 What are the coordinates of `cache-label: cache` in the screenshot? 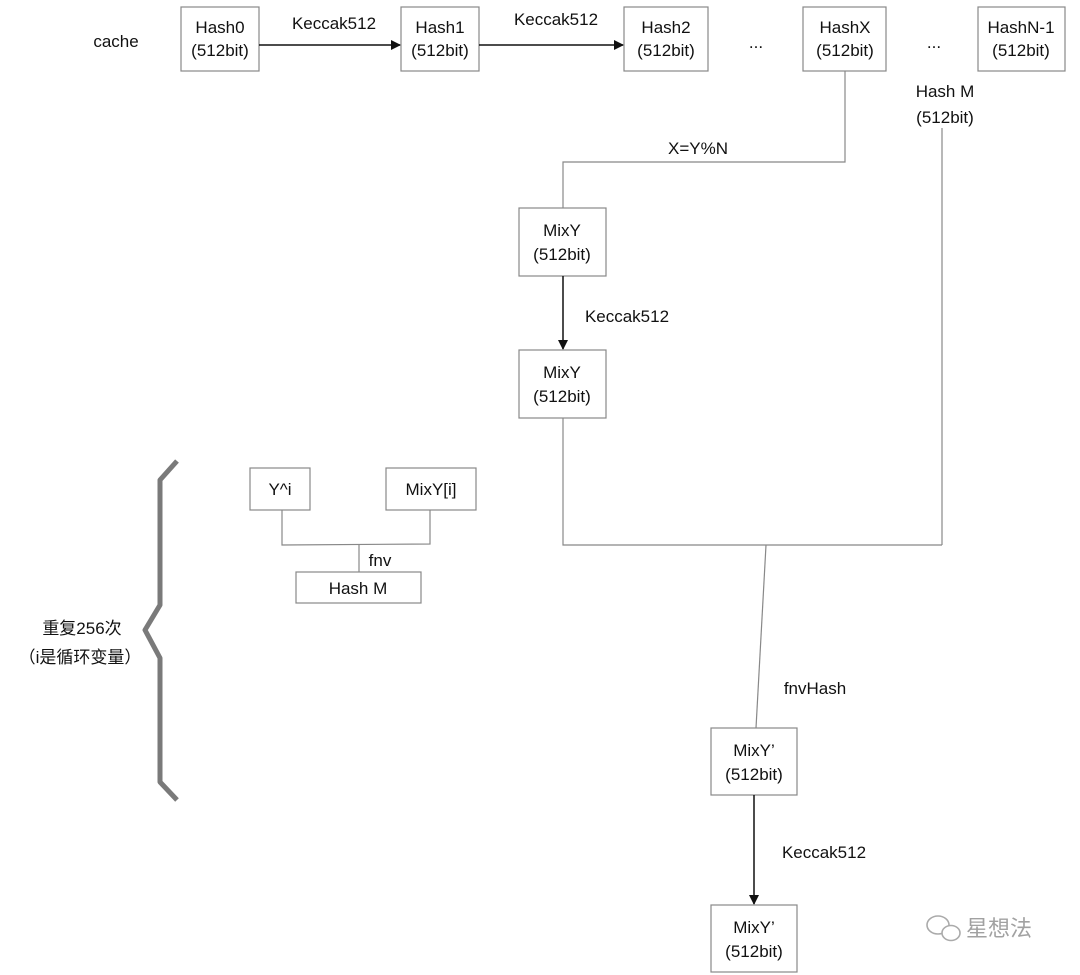 It's located at (115, 41).